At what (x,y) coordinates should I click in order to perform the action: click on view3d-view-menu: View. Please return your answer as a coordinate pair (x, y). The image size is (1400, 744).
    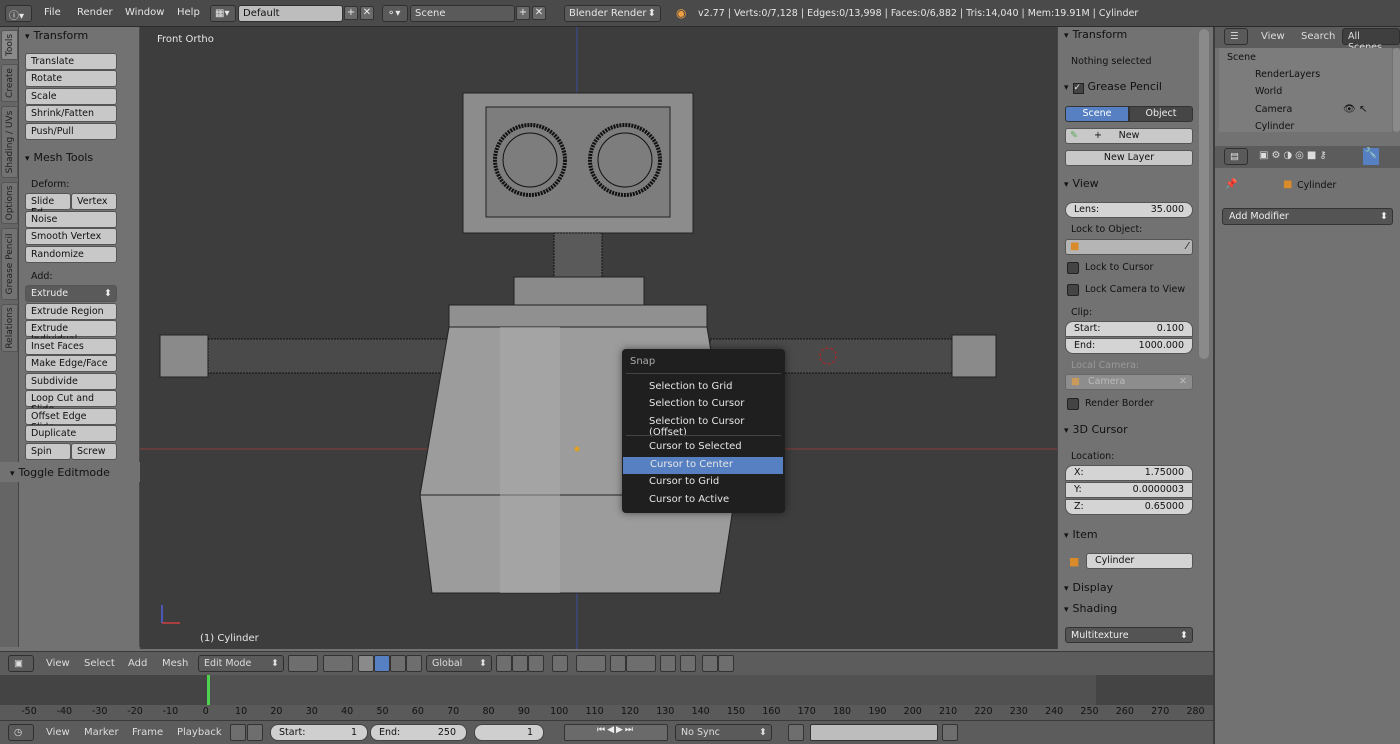
    Looking at the image, I should click on (58, 663).